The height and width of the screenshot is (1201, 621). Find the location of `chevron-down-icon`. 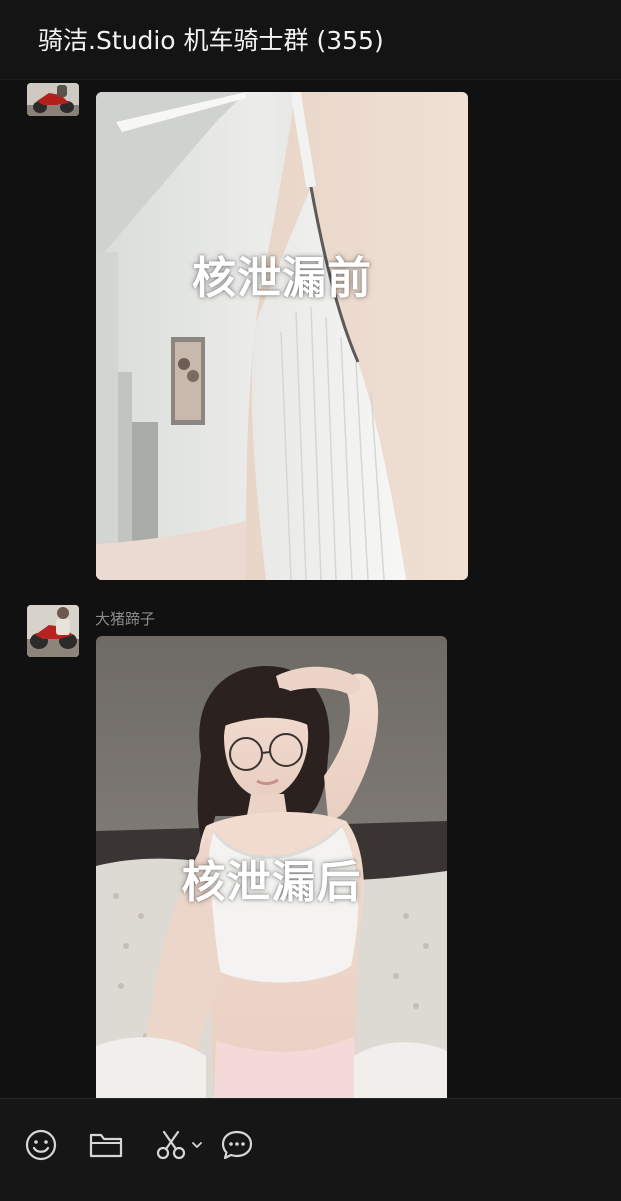

chevron-down-icon is located at coordinates (197, 1145).